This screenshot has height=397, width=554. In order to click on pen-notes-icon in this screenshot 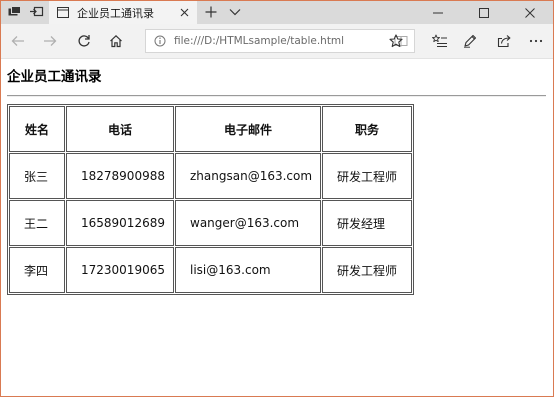, I will do `click(470, 41)`.